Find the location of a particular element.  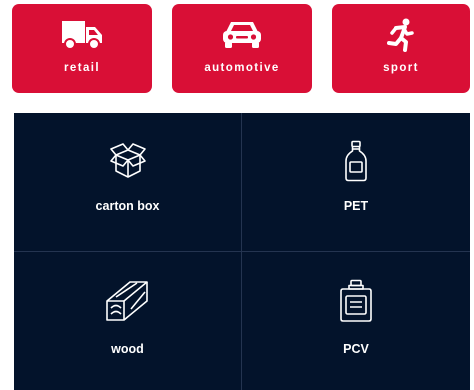

pcv-label: PCV is located at coordinates (356, 349).